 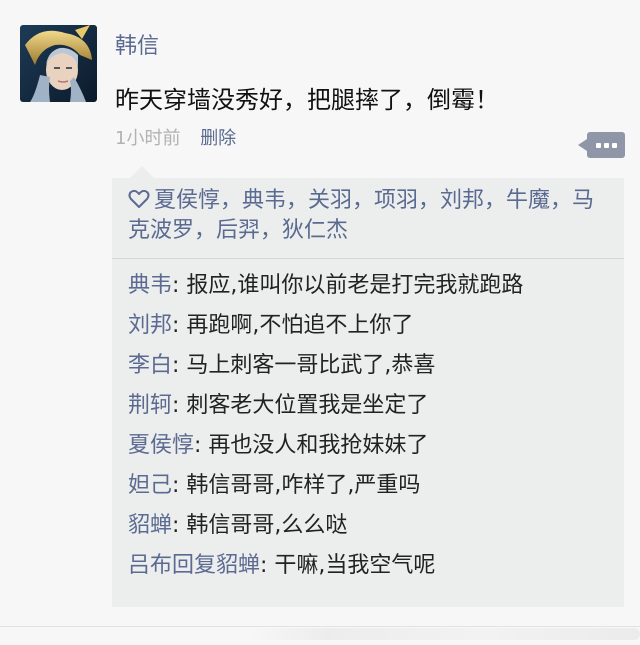 What do you see at coordinates (348, 565) in the screenshot?
I see `comment-text: : 干嘛,当我空气呢` at bounding box center [348, 565].